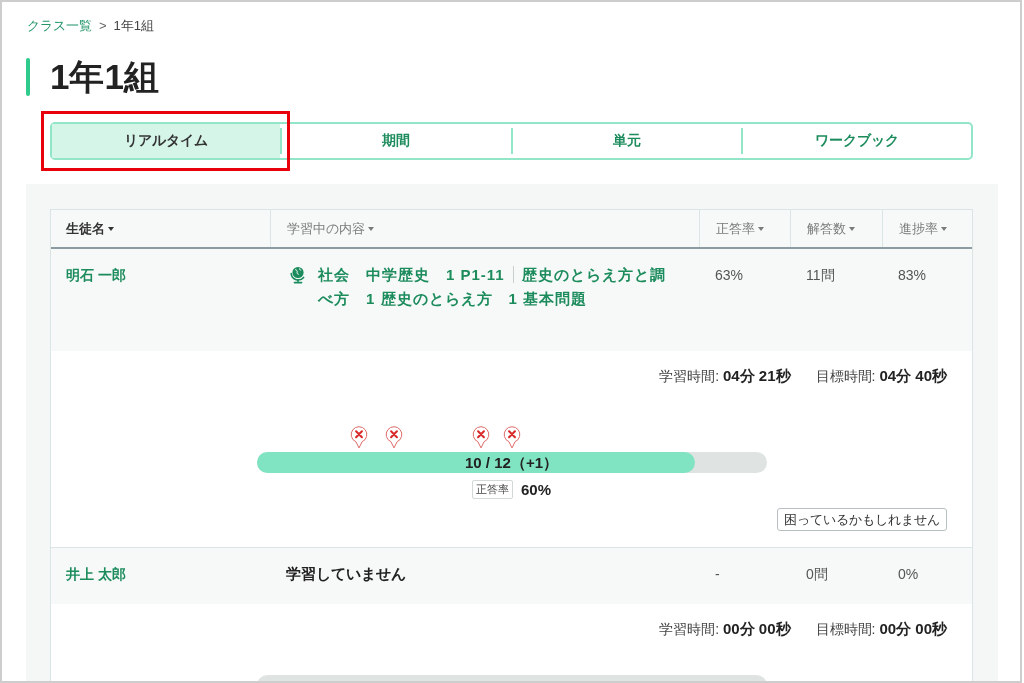 The image size is (1024, 683). Describe the element at coordinates (28, 77) in the screenshot. I see `accent-bar` at that location.